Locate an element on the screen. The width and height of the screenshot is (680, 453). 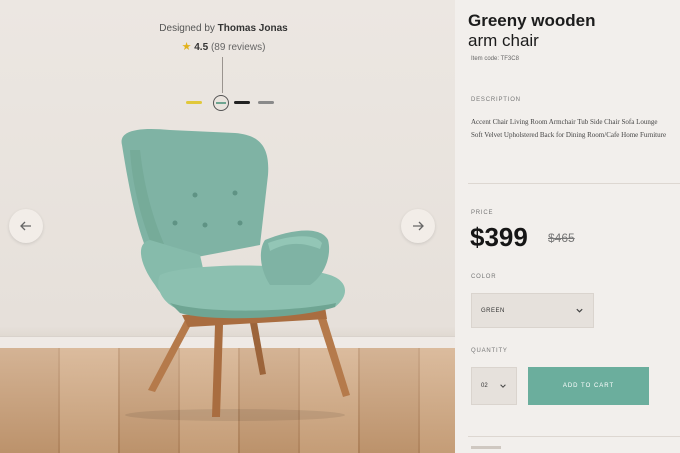
swatch-black is located at coordinates (242, 102).